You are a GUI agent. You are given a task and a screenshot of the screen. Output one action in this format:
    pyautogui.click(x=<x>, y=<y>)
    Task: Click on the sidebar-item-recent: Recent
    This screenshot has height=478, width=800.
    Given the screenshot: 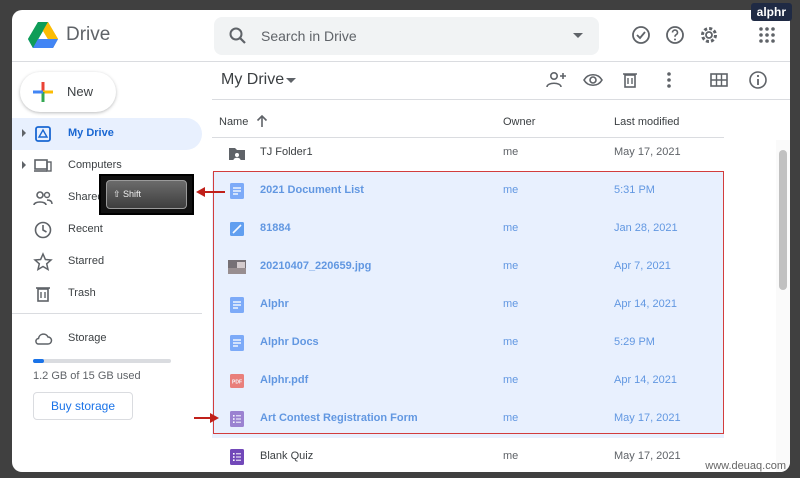 What is the action you would take?
    pyautogui.click(x=107, y=230)
    